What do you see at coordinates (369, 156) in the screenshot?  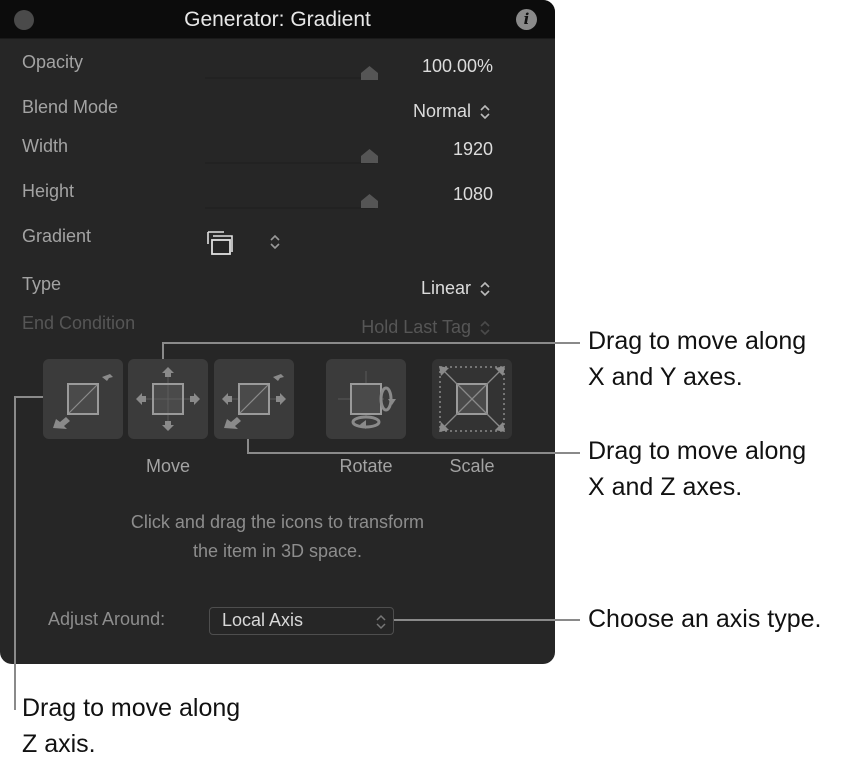 I see `width-slider-thumb` at bounding box center [369, 156].